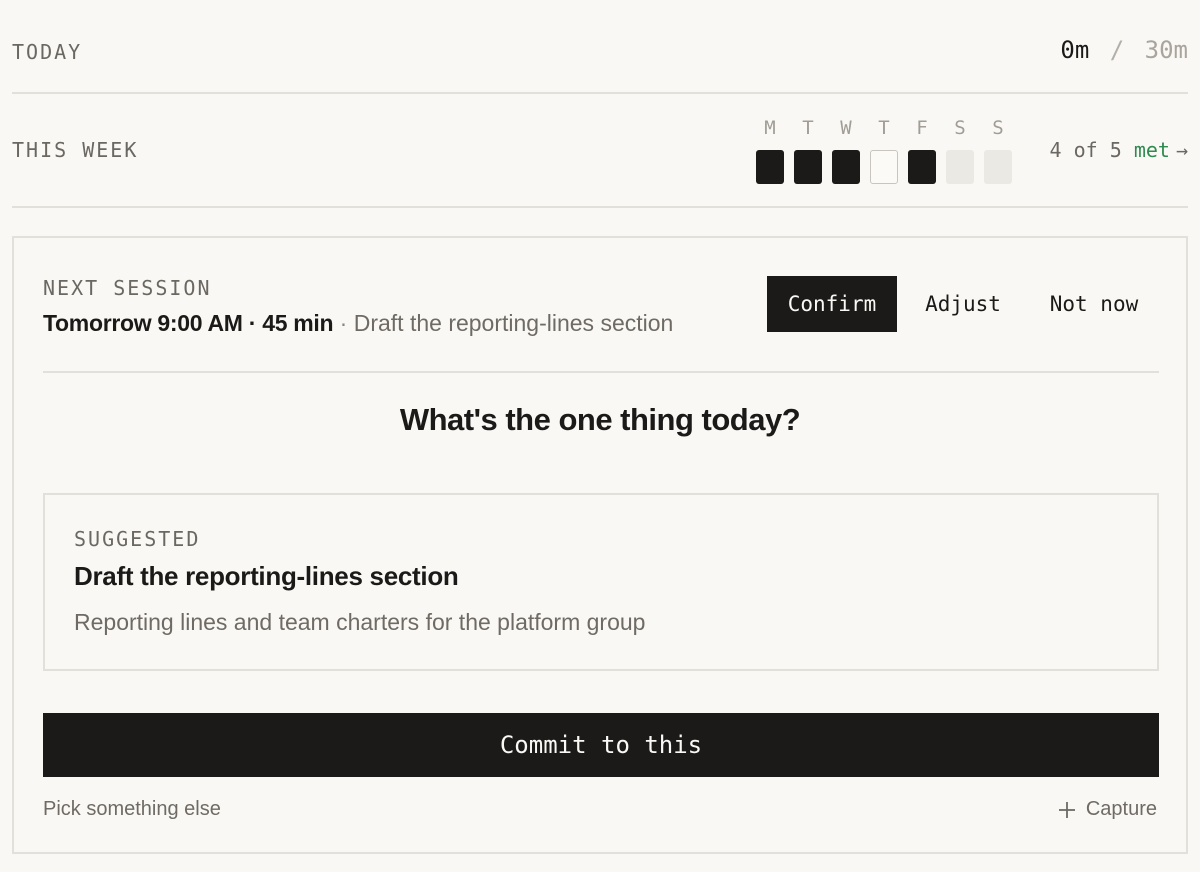 This screenshot has height=872, width=1200. I want to click on adjust-button: Adjust, so click(963, 304).